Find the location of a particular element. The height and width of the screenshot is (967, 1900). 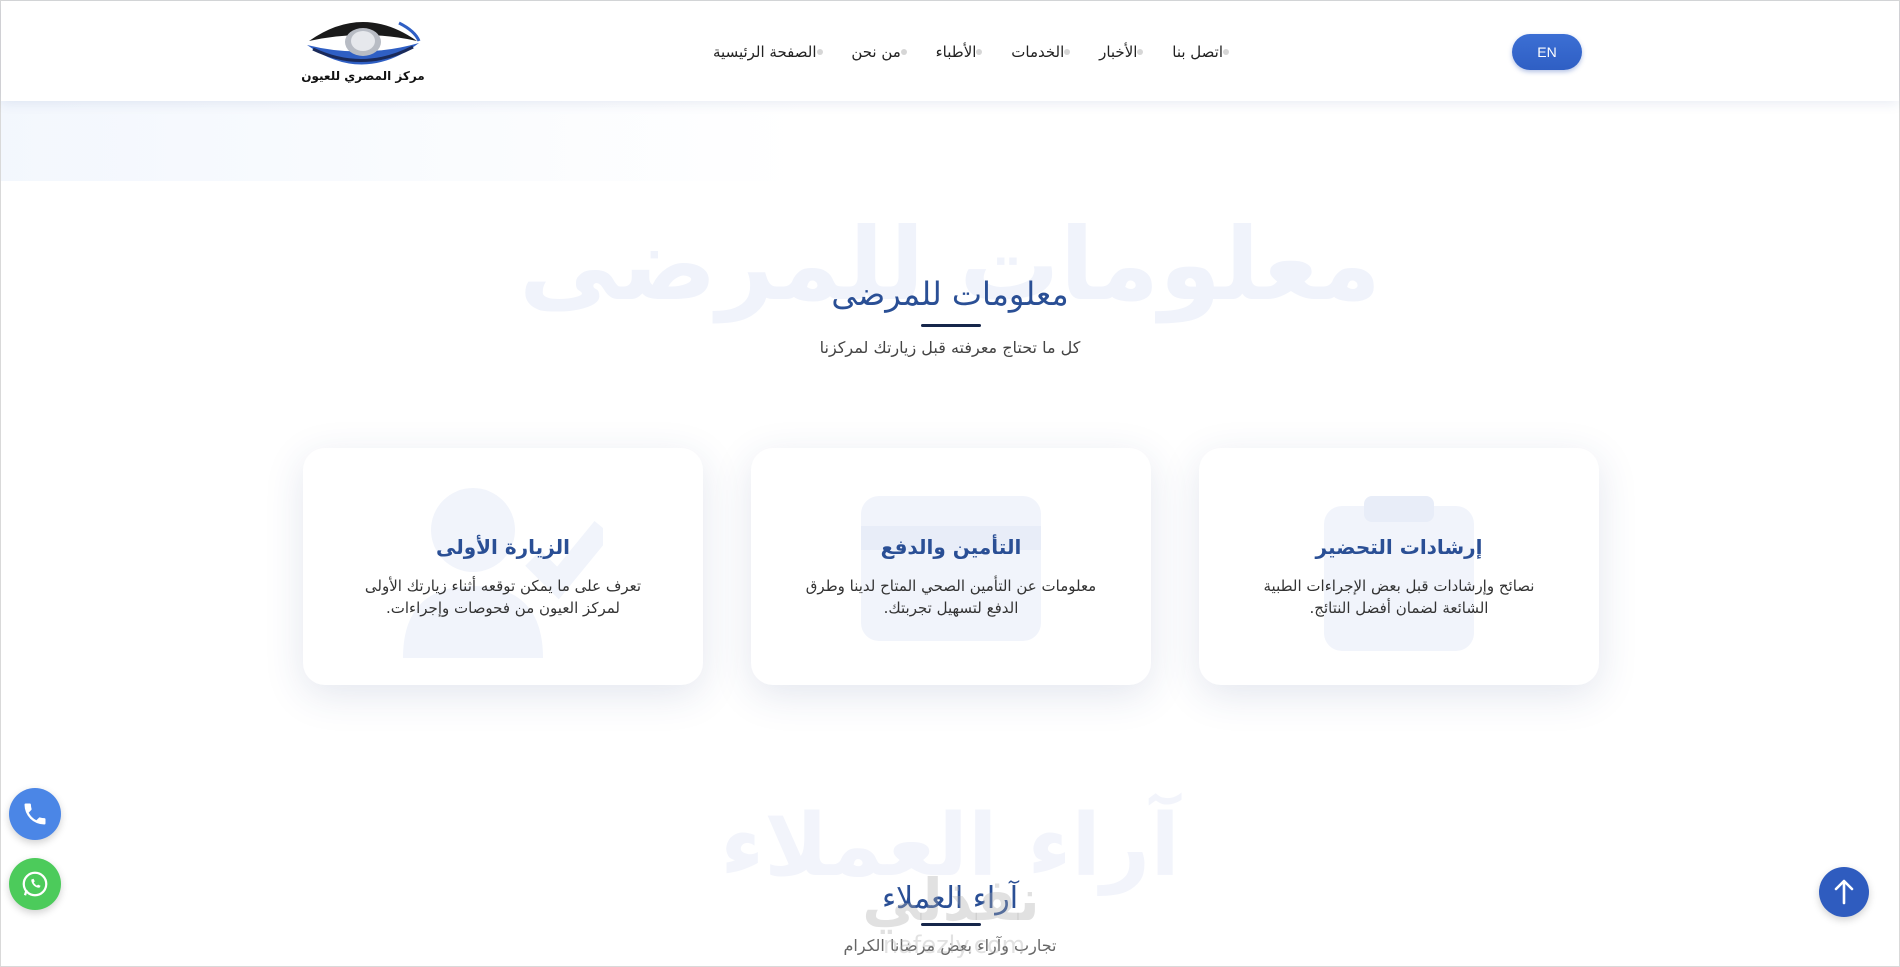

nav-label: اتصل بنا is located at coordinates (1197, 52).